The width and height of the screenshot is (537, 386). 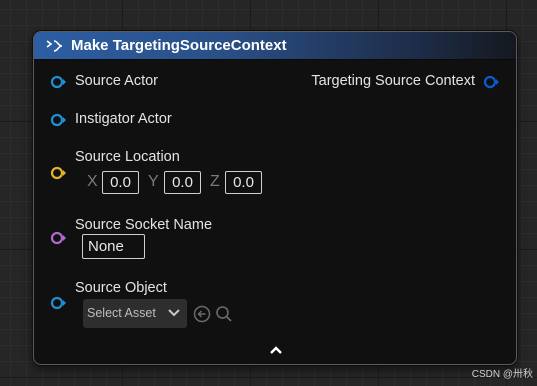 I want to click on location-z-field: 0.0, so click(x=243, y=182).